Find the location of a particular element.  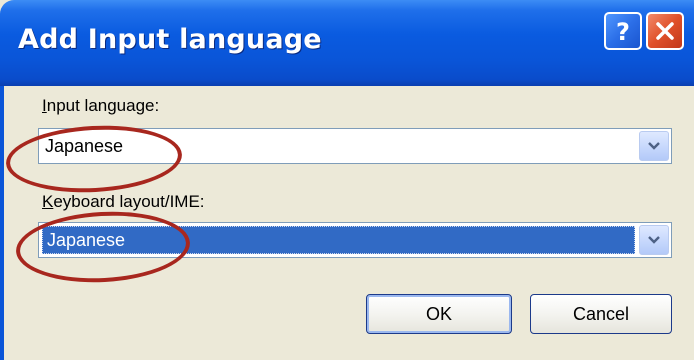

input-language-label-text: nput language: is located at coordinates (103, 105).